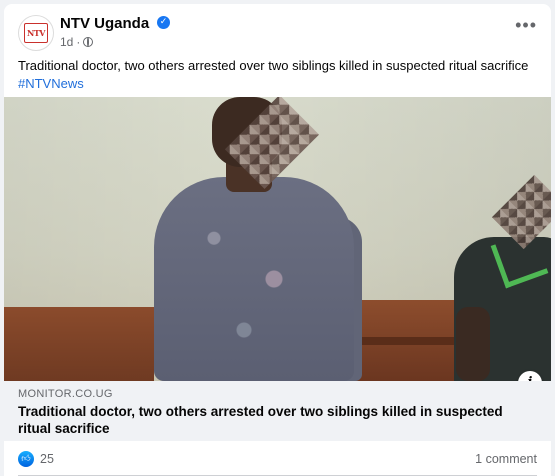 Image resolution: width=555 pixels, height=476 pixels. What do you see at coordinates (66, 42) in the screenshot?
I see `post-timestamp: 1d` at bounding box center [66, 42].